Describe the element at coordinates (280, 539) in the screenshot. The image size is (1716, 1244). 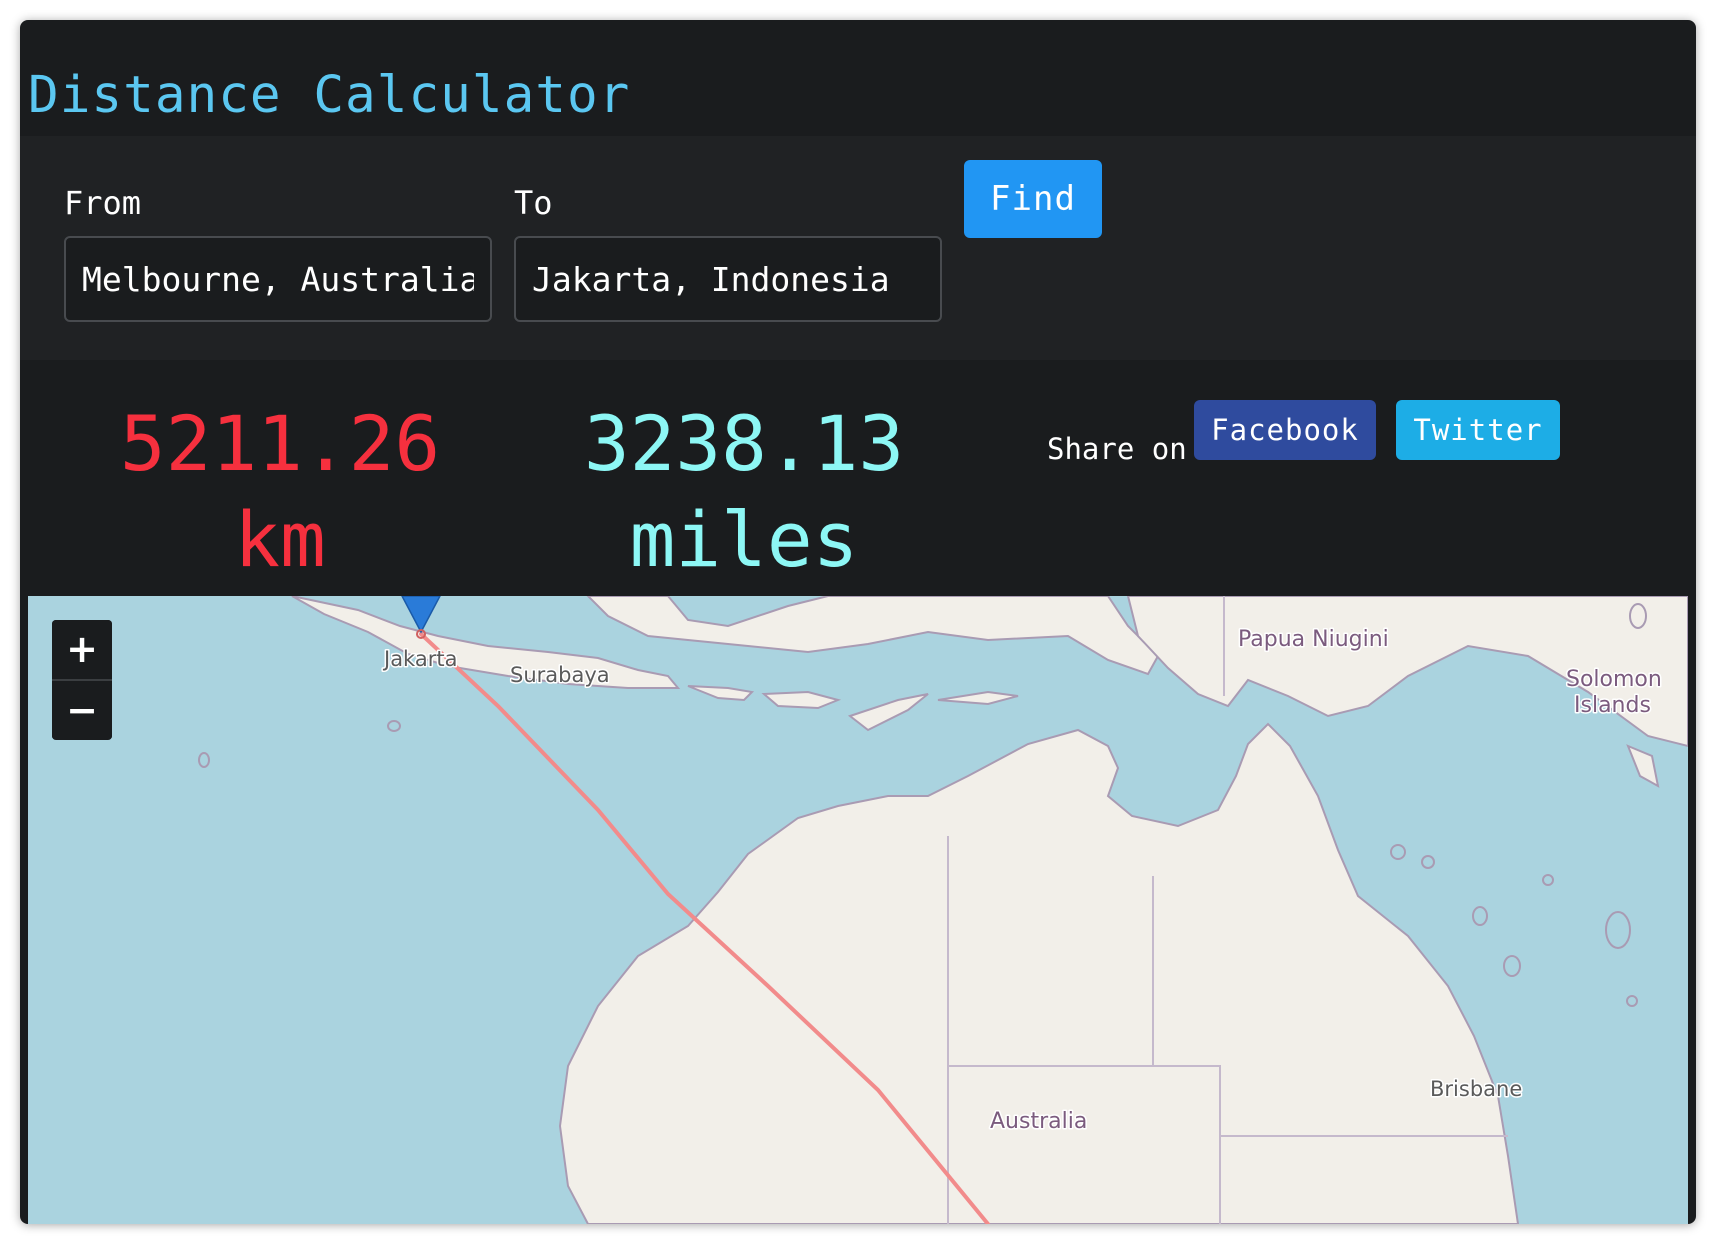
I see `distance-km-unit: km` at that location.